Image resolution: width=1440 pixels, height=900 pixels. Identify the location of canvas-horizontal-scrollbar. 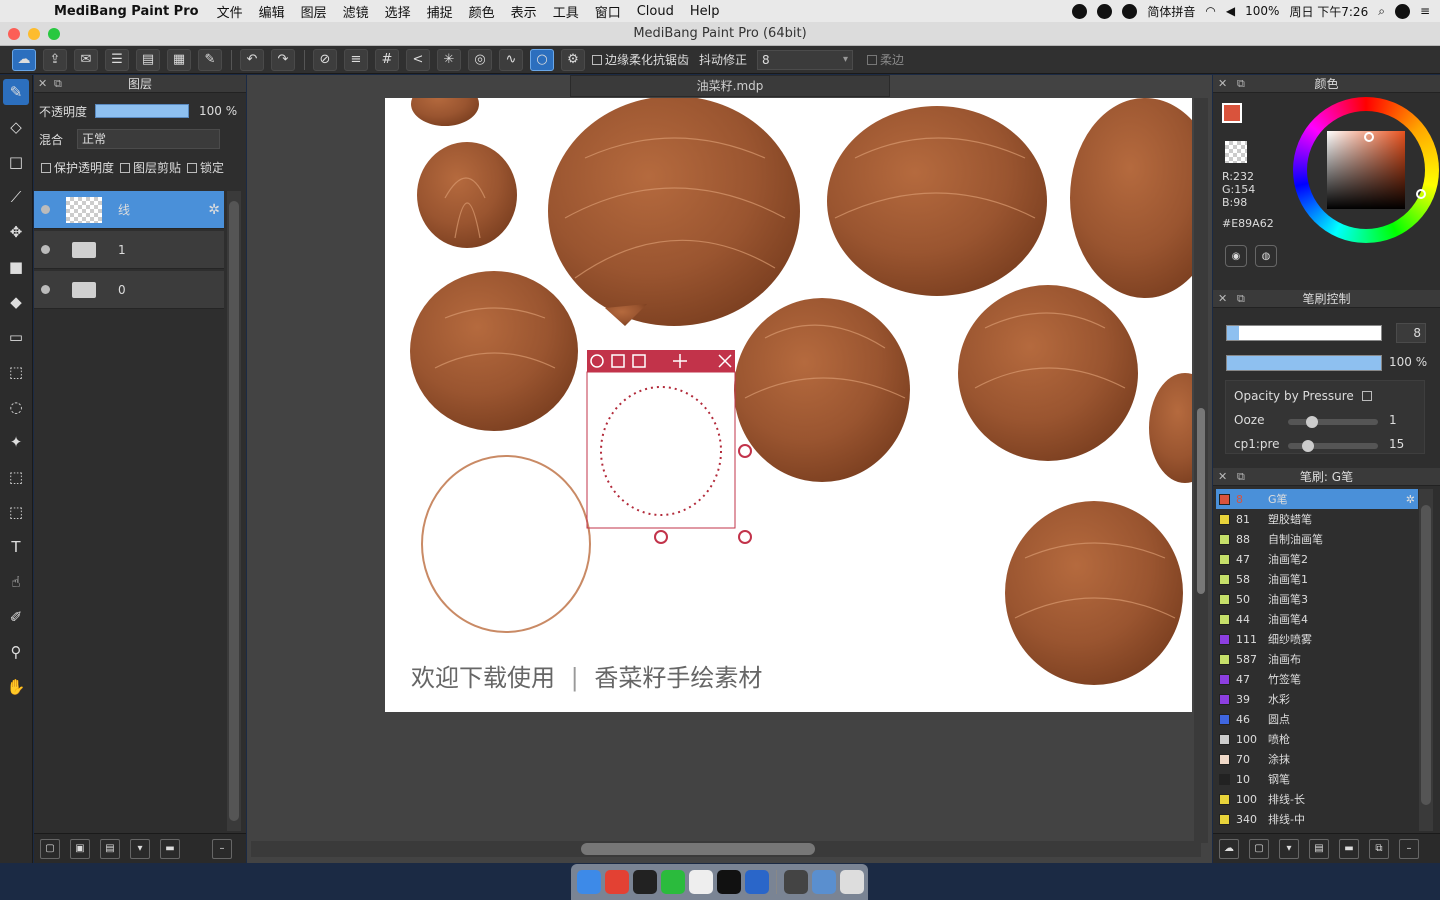
(726, 849).